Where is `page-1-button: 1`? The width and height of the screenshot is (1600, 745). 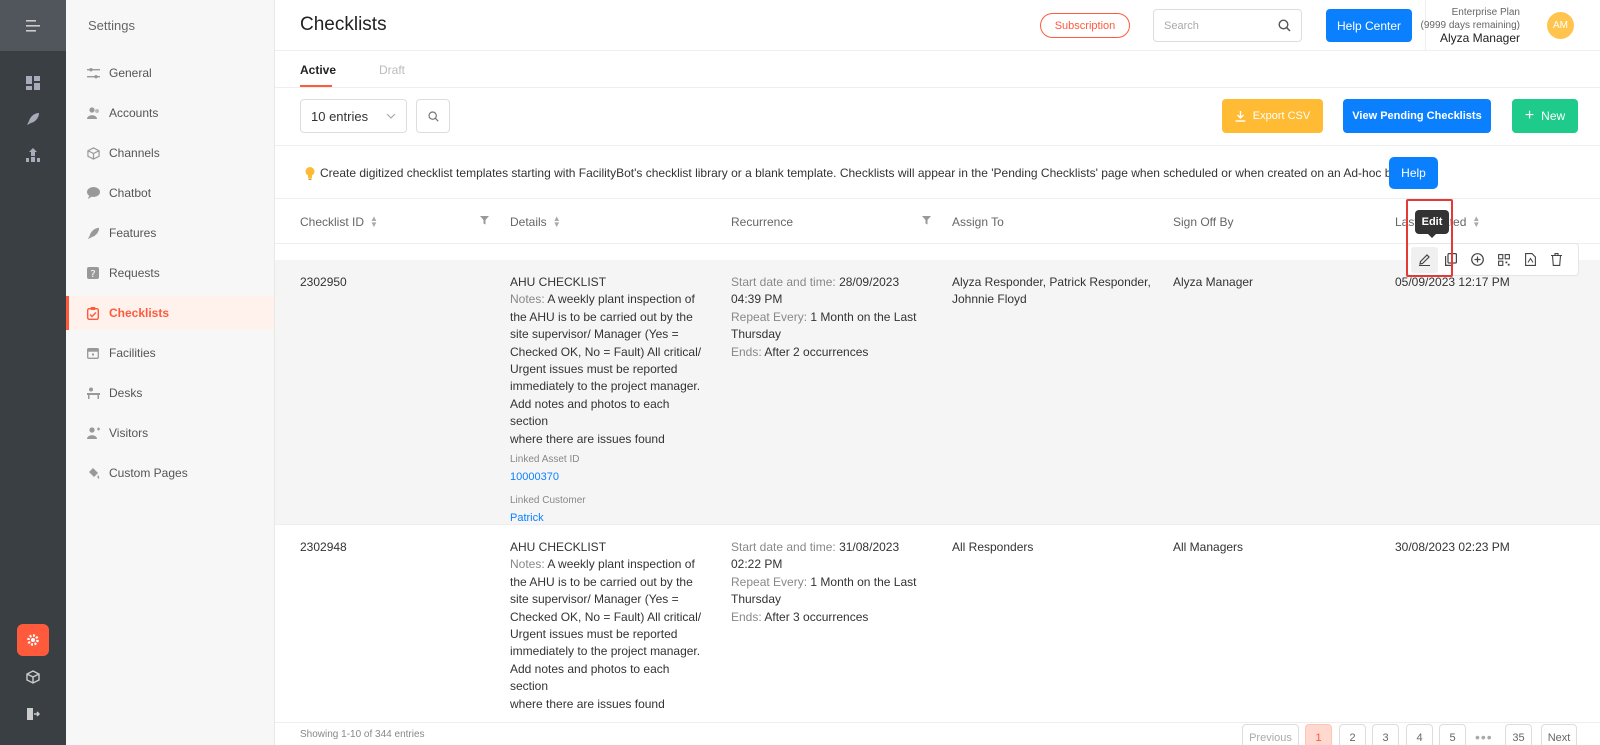
page-1-button: 1 is located at coordinates (1318, 734).